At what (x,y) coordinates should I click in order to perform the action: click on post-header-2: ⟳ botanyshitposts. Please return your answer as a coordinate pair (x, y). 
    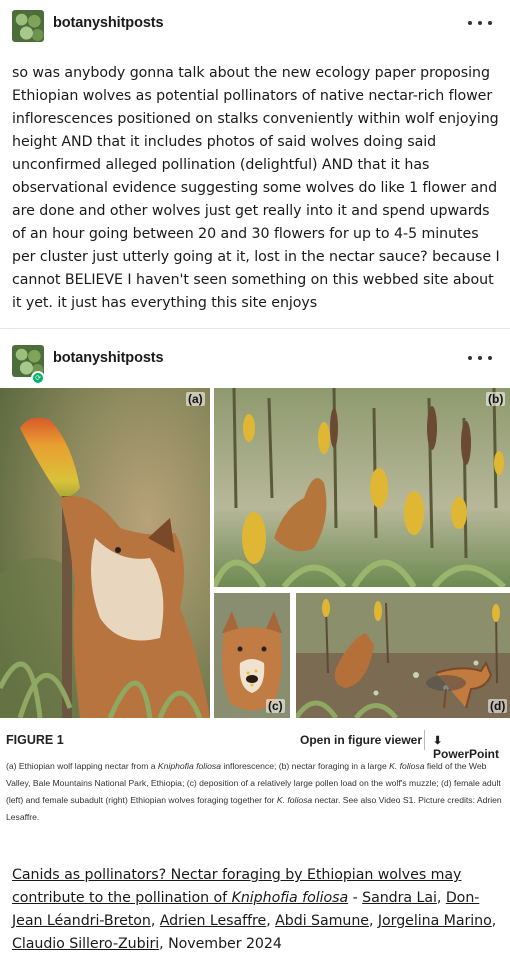
    Looking at the image, I should click on (255, 361).